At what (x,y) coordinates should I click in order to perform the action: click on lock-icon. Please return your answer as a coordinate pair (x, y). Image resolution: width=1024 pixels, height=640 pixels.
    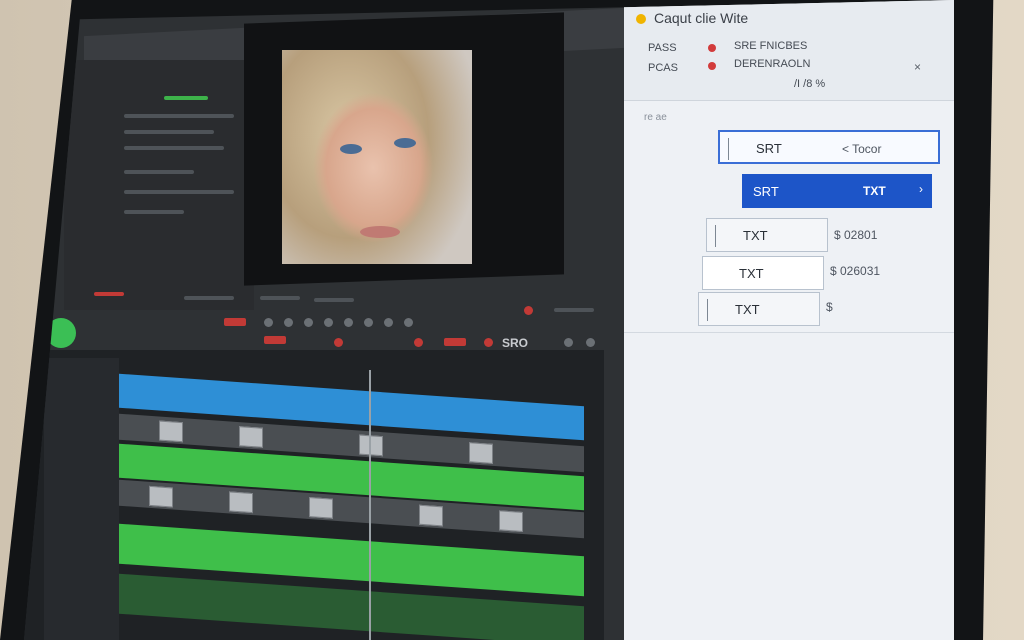
    Looking at the image, I should click on (568, 342).